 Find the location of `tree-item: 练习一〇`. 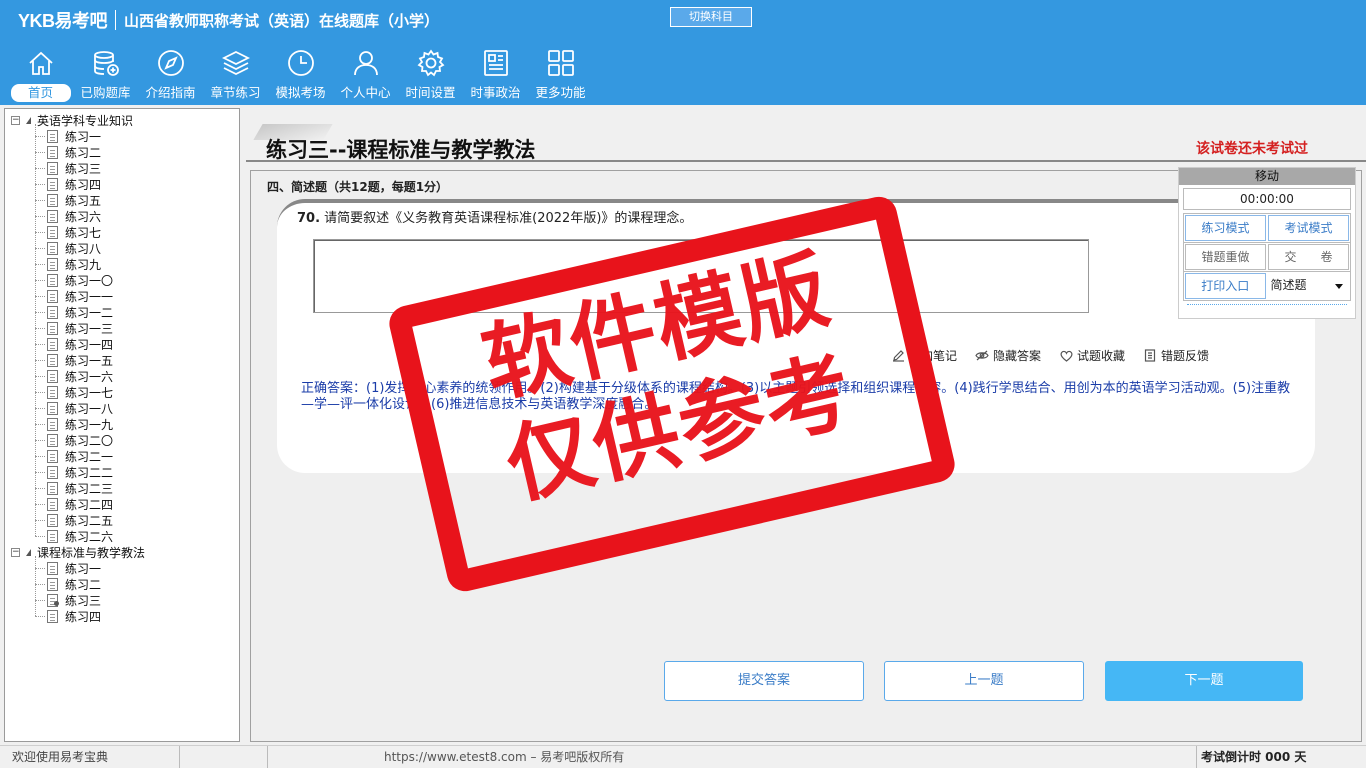

tree-item: 练习一〇 is located at coordinates (80, 280).